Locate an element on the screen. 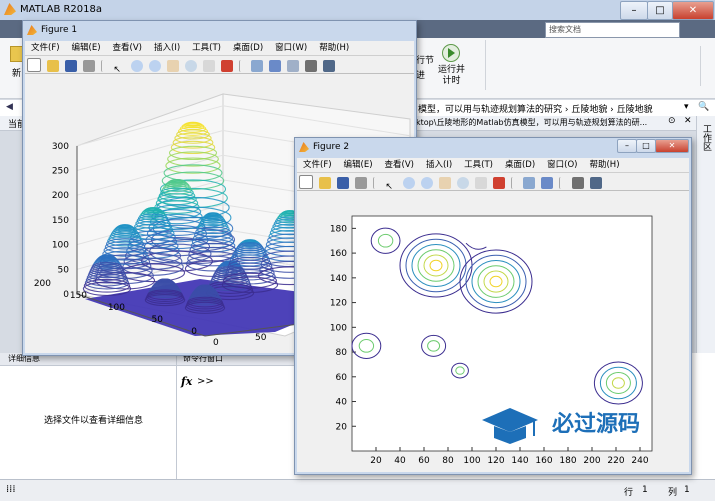  y-tick-label: 200 is located at coordinates (42, 284).